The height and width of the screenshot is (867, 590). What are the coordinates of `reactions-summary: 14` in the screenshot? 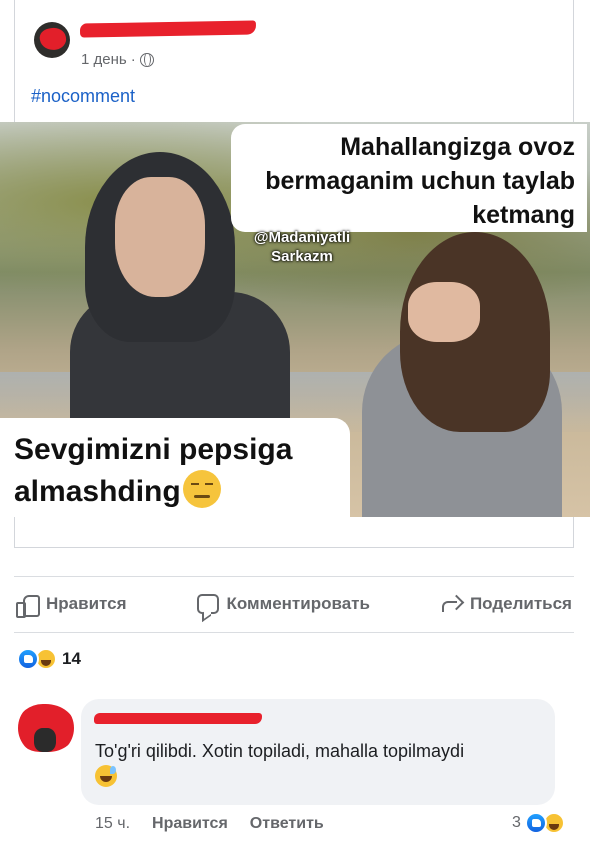 It's located at (49, 659).